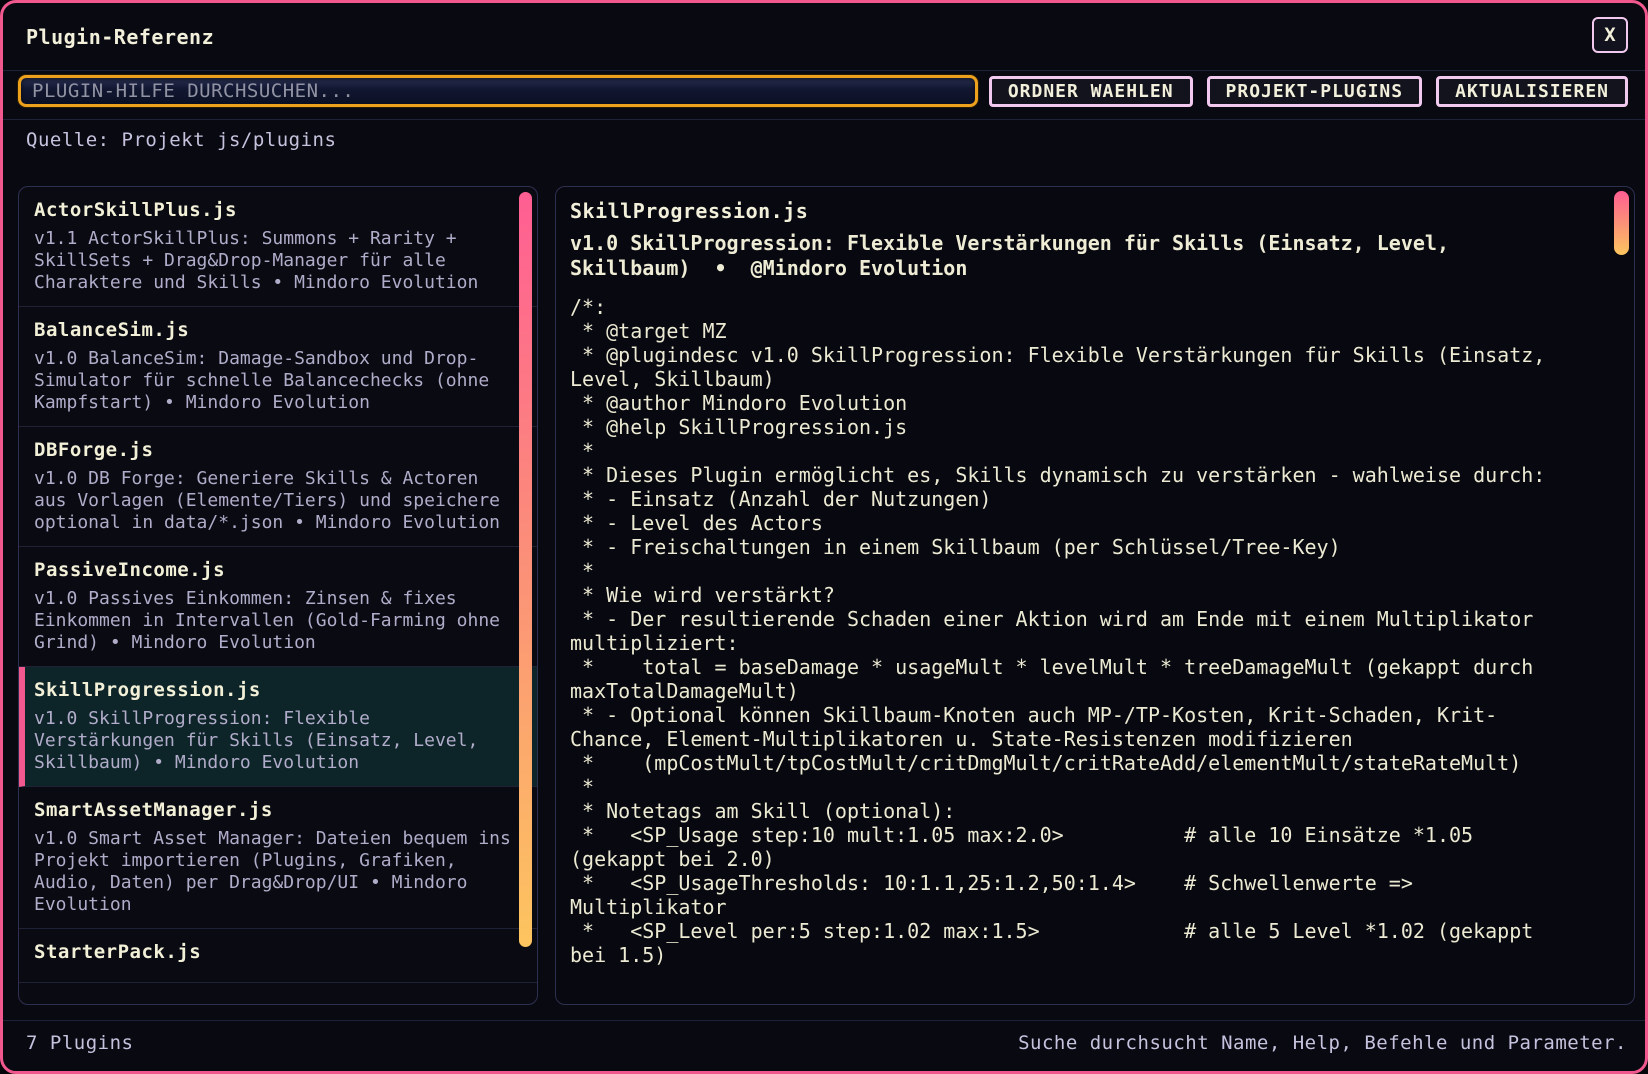  What do you see at coordinates (112, 330) in the screenshot?
I see `plugin-name: BalanceSim.js` at bounding box center [112, 330].